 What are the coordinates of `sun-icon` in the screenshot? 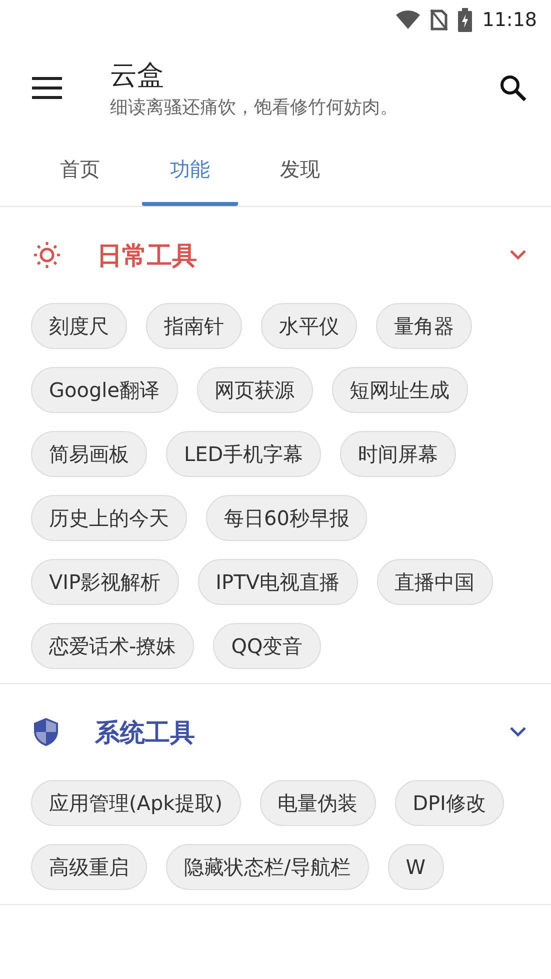 It's located at (47, 255).